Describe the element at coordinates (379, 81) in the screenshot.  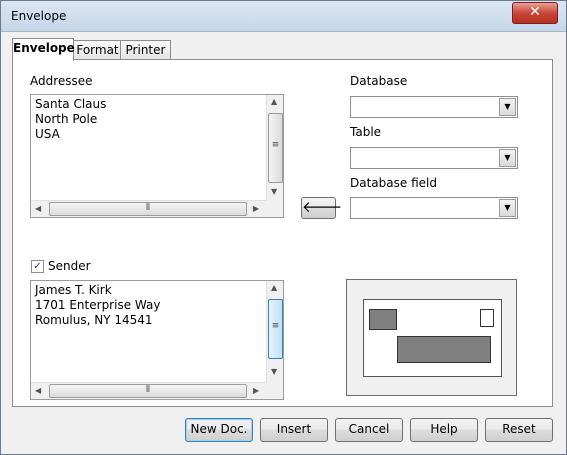
I see `database-label: Database` at that location.